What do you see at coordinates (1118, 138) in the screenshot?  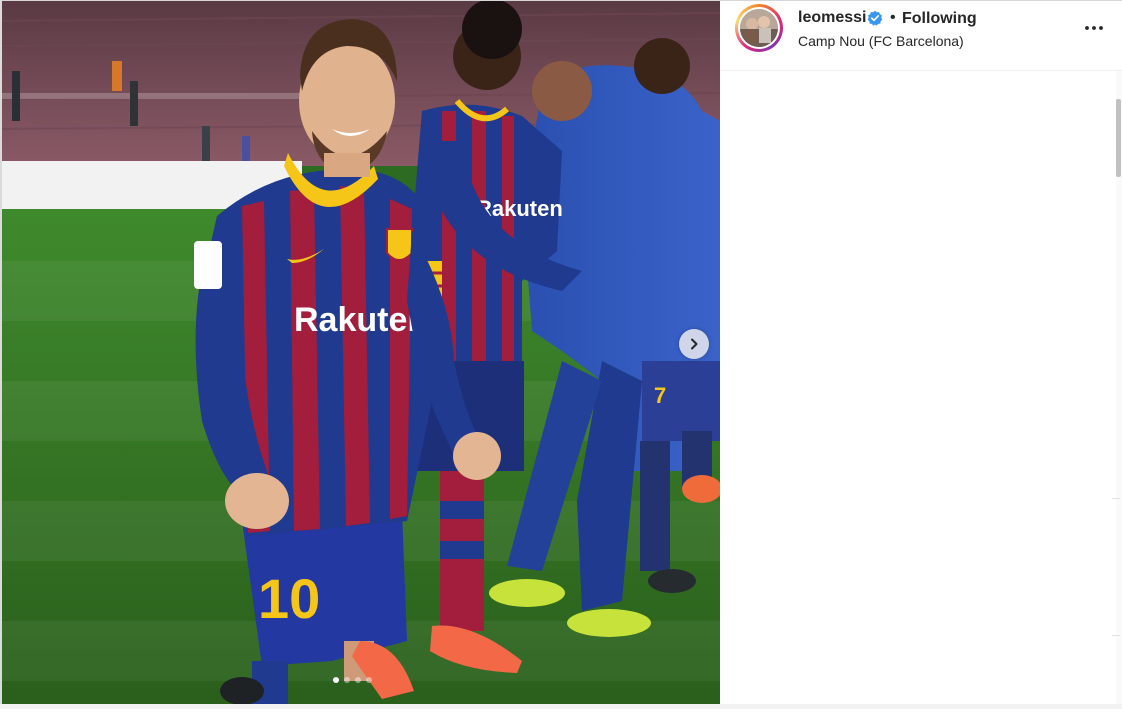 I see `scrollbar-thumb` at bounding box center [1118, 138].